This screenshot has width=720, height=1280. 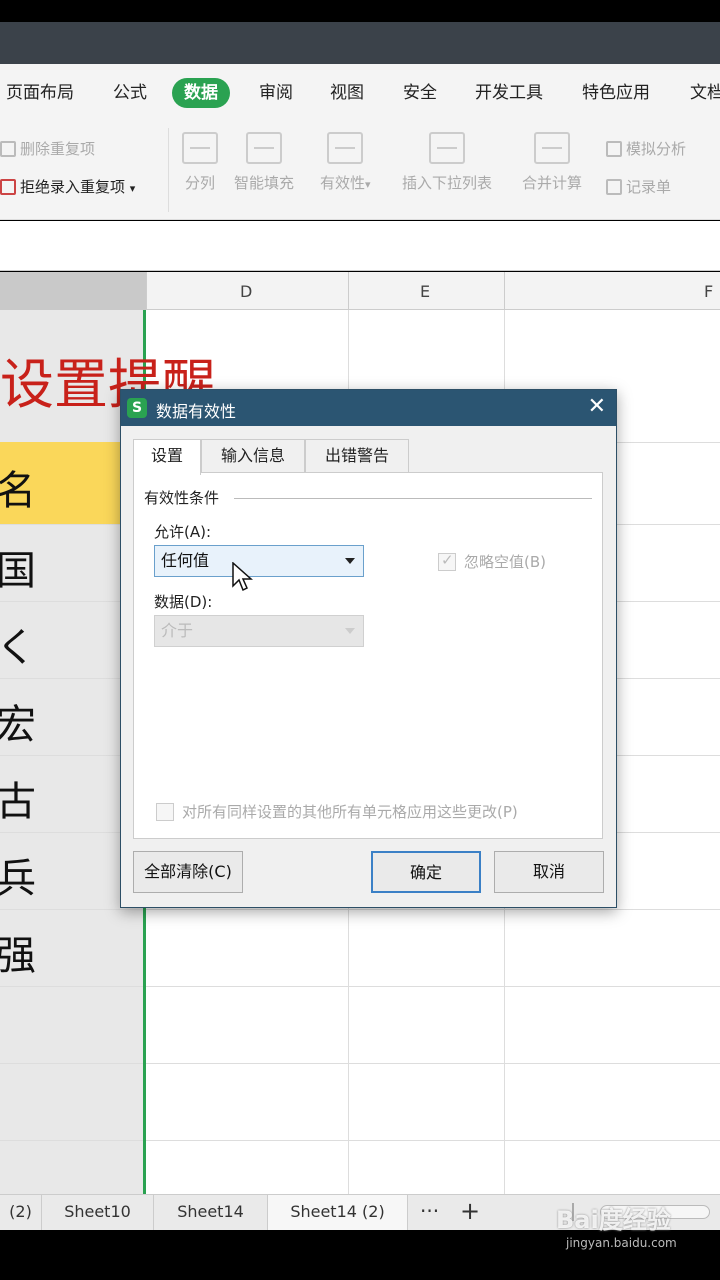 What do you see at coordinates (18, 487) in the screenshot?
I see `cell-text: 名` at bounding box center [18, 487].